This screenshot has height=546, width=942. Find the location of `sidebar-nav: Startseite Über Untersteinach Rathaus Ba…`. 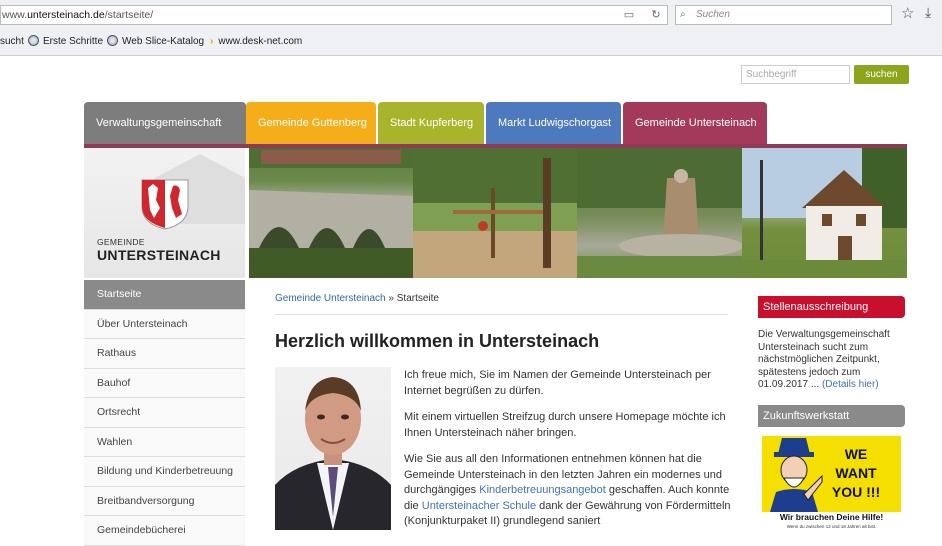

sidebar-nav: Startseite Über Untersteinach Rathaus Ba… is located at coordinates (164, 413).